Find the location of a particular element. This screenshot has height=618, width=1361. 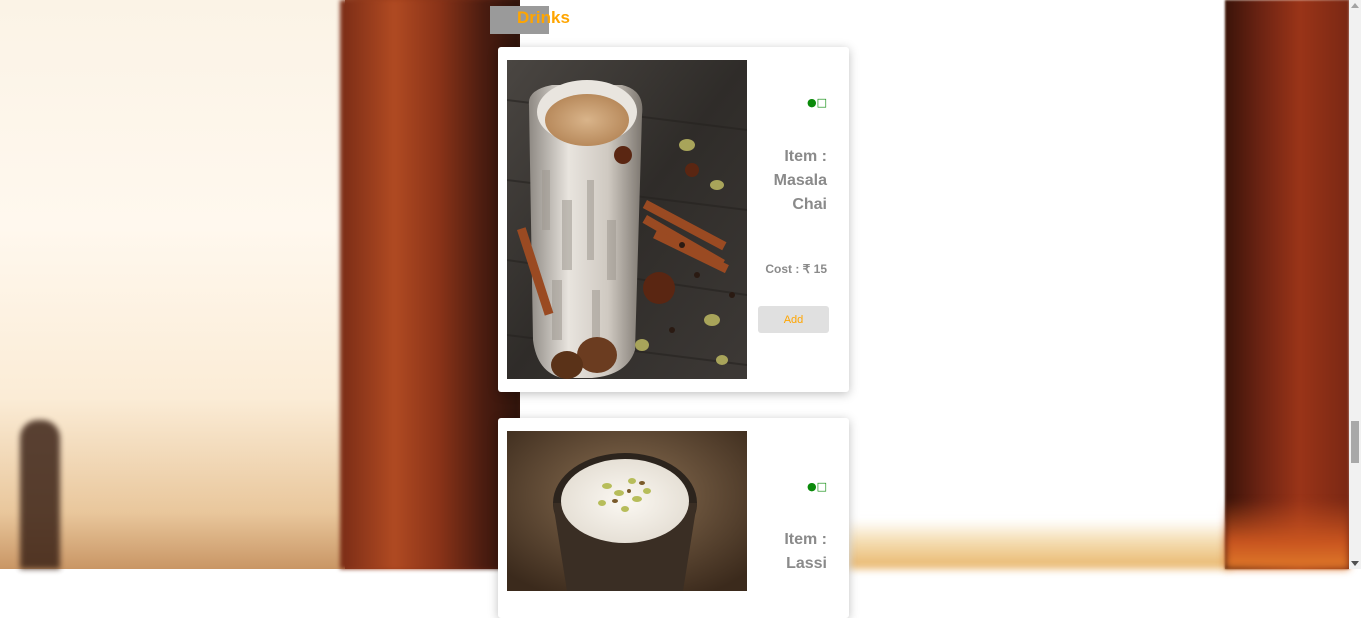

menu-item-card: ●□ Item : Masala Chai Cost : ₹ 15 Add is located at coordinates (673, 219).